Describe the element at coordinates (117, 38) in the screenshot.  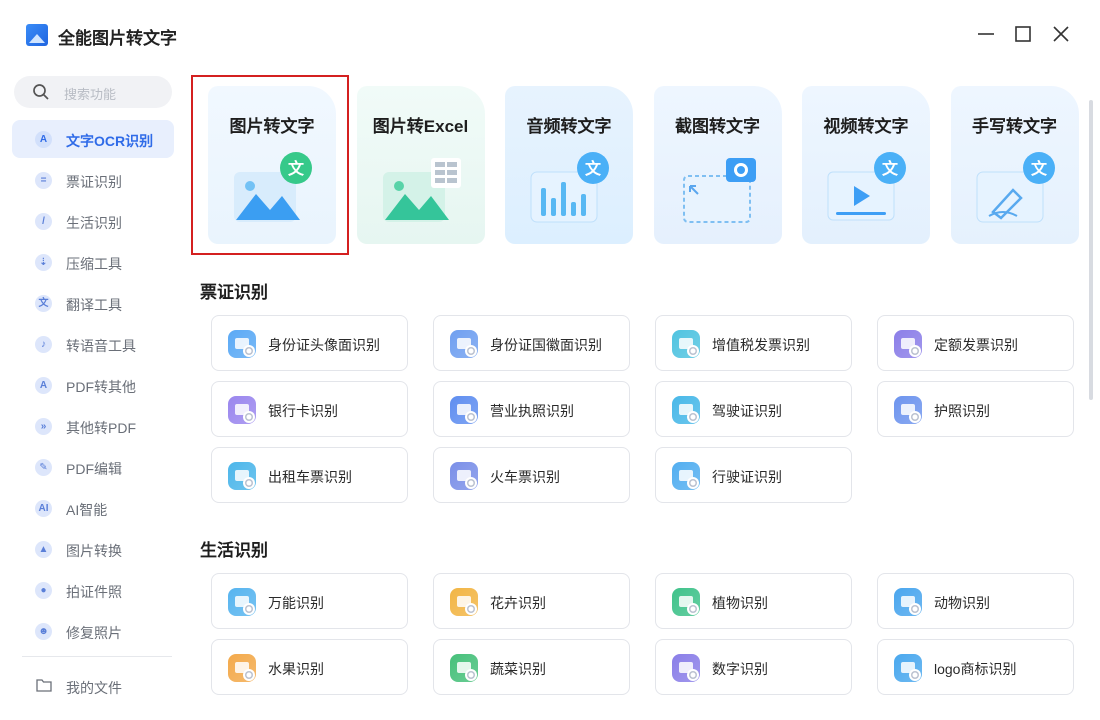
I see `app-title: 全能图片转文字` at that location.